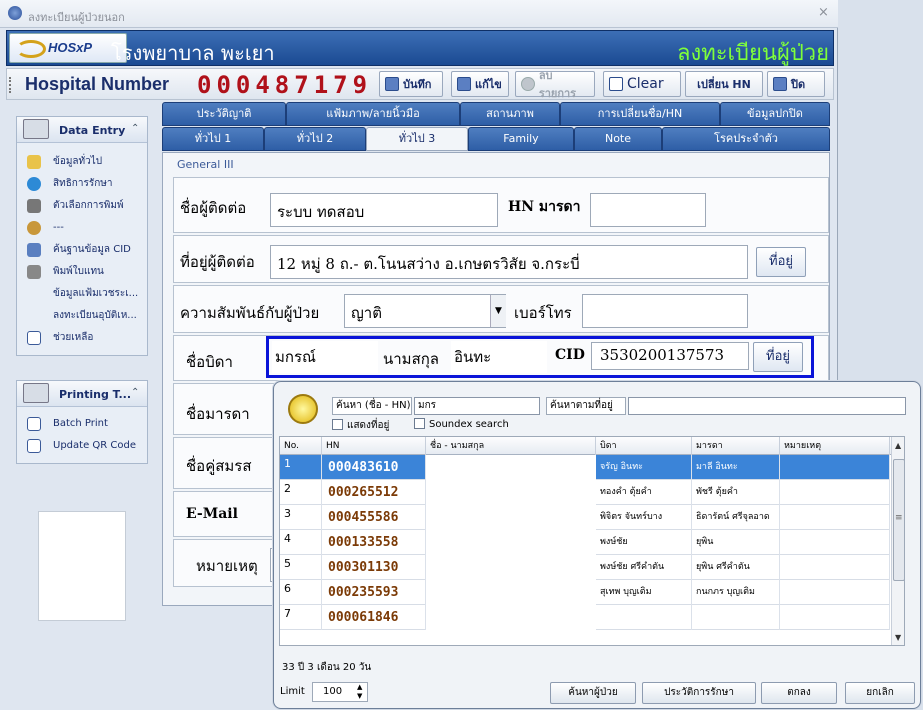 This screenshot has width=923, height=710. What do you see at coordinates (642, 84) in the screenshot?
I see `clear-button: Clear` at bounding box center [642, 84].